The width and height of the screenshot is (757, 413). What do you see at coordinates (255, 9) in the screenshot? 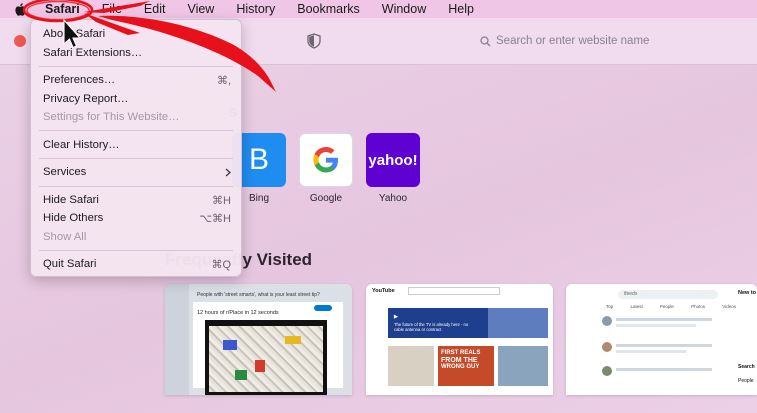
I see `menu-history: History` at bounding box center [255, 9].